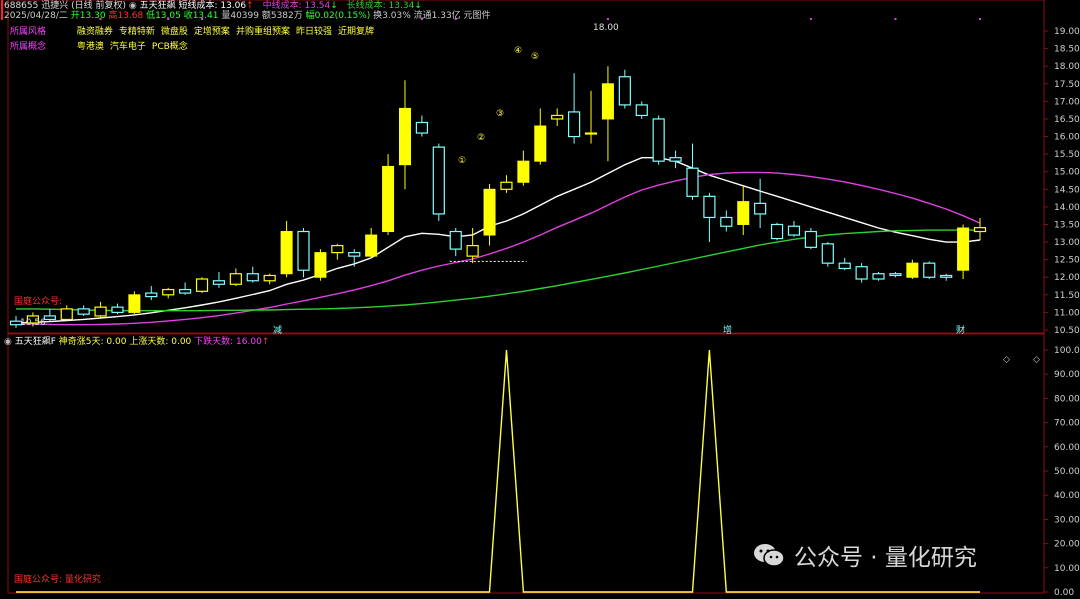 This screenshot has height=599, width=1080. Describe the element at coordinates (212, 32) in the screenshot. I see `style-tag-3: 定增预案` at that location.